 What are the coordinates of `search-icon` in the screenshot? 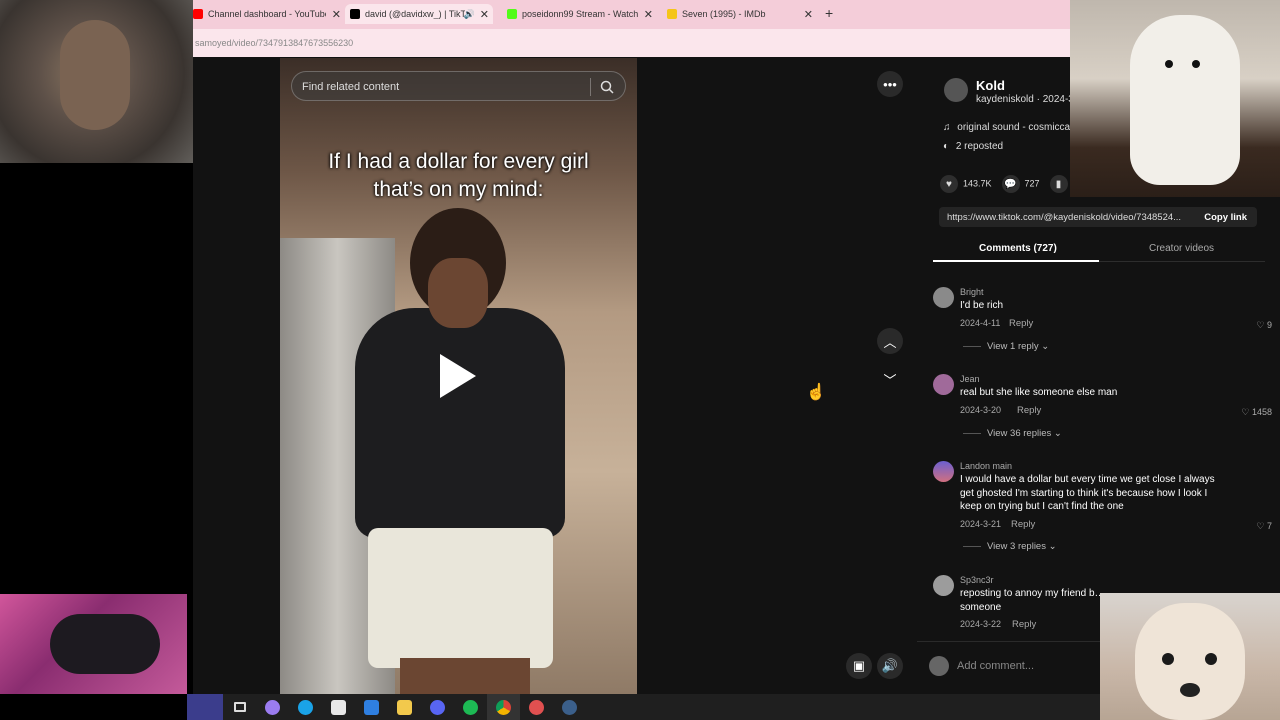 It's located at (607, 87).